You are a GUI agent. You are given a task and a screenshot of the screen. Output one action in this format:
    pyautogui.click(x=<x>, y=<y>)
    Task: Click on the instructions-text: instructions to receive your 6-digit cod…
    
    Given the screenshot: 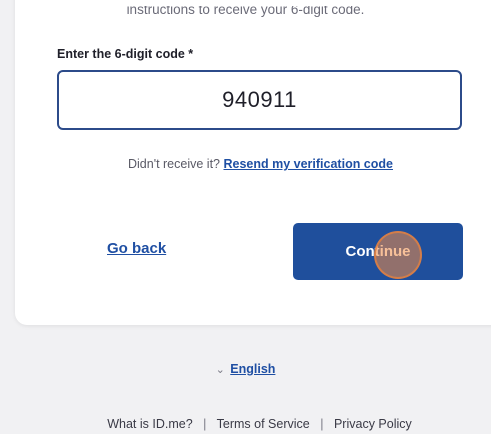 What is the action you would take?
    pyautogui.click(x=245, y=11)
    